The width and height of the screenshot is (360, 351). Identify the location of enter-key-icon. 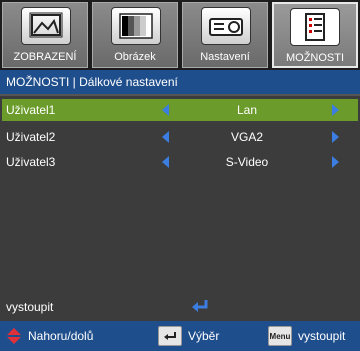
(170, 336).